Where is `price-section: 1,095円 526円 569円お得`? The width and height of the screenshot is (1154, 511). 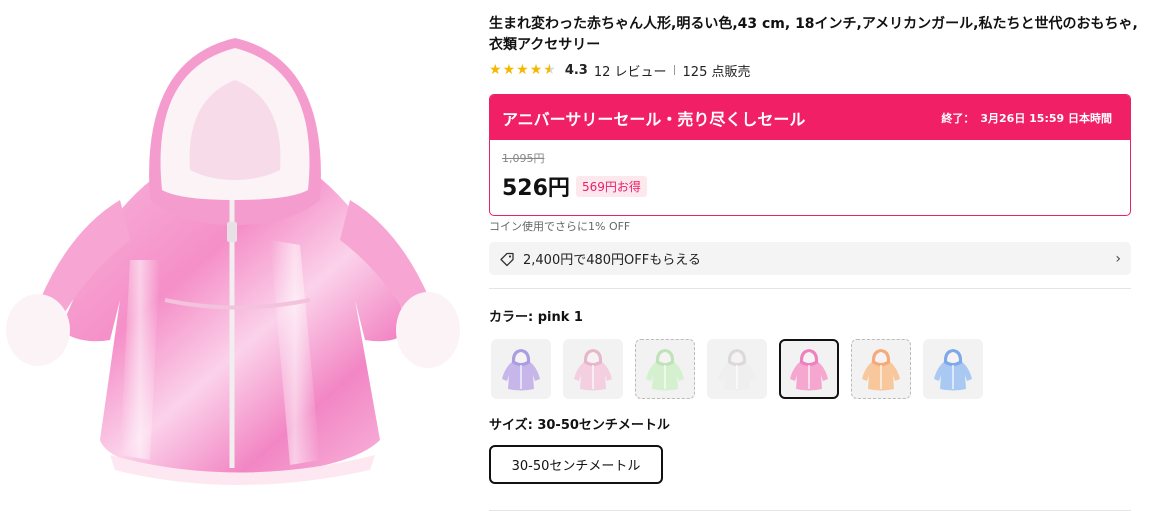
price-section: 1,095円 526円 569円お得 is located at coordinates (810, 176).